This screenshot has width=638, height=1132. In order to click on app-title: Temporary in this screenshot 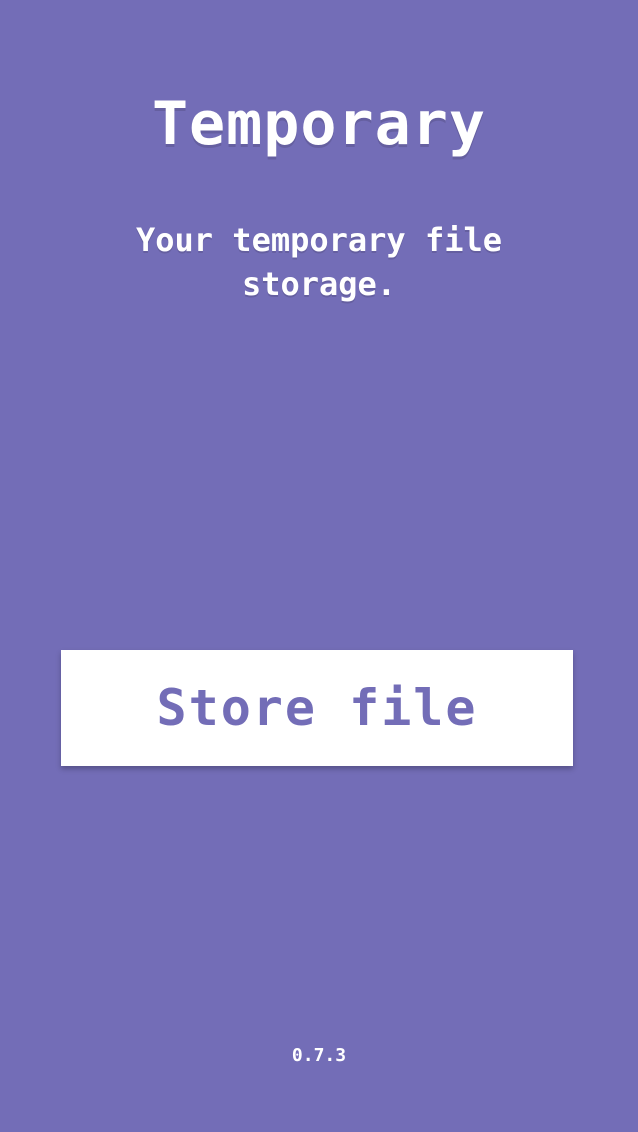, I will do `click(319, 124)`.